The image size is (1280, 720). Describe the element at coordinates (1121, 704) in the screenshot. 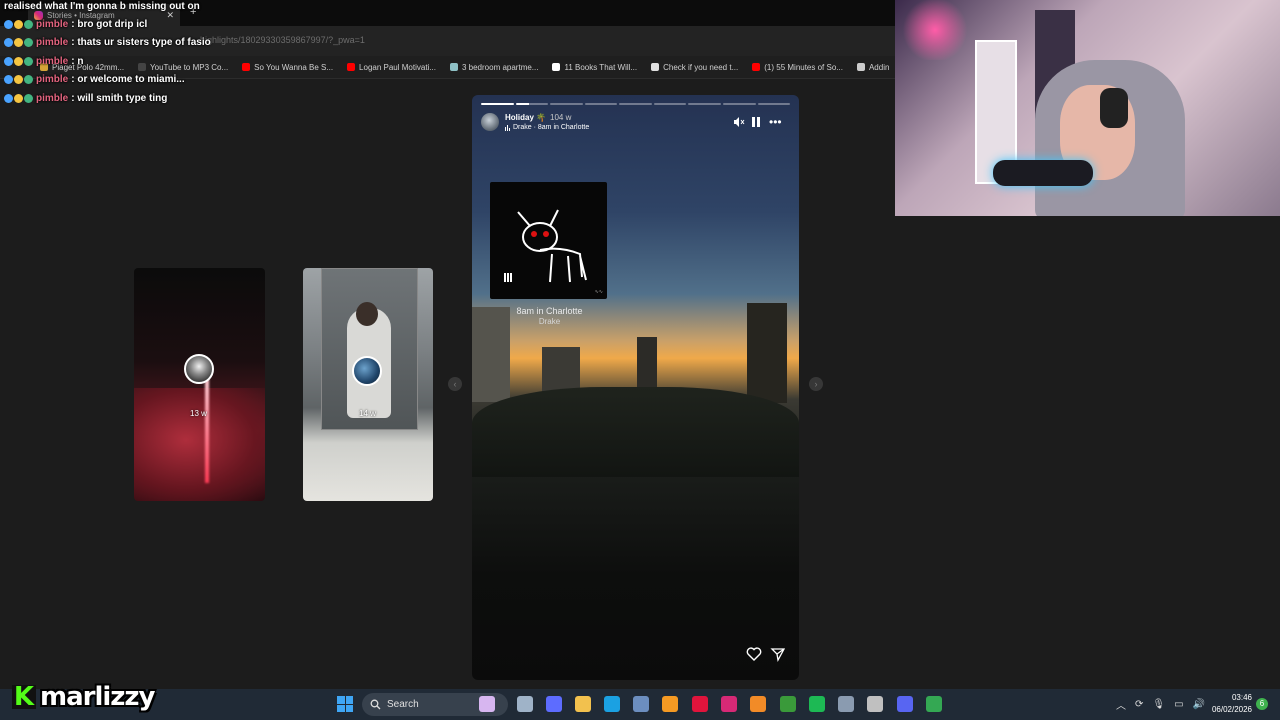

I see `chevron-up-icon: ︿` at that location.